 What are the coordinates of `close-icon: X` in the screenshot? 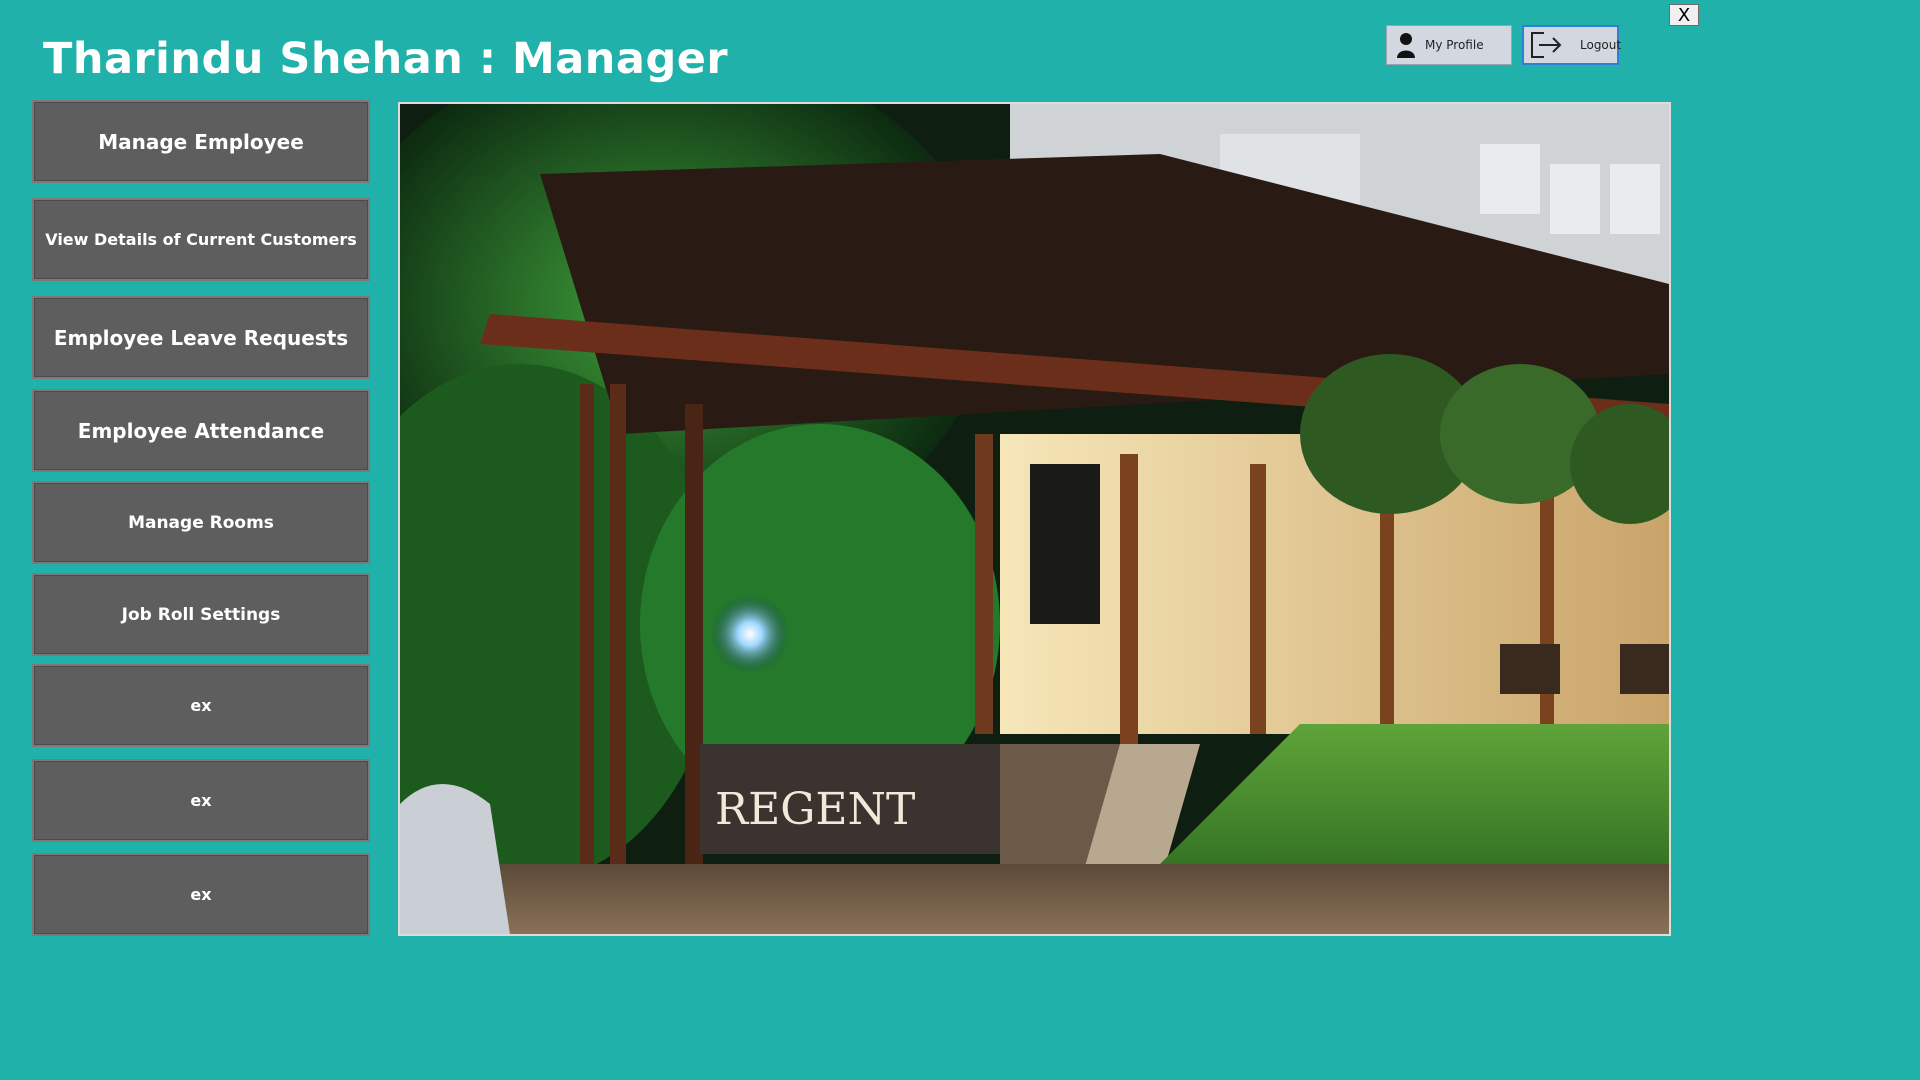 It's located at (1684, 15).